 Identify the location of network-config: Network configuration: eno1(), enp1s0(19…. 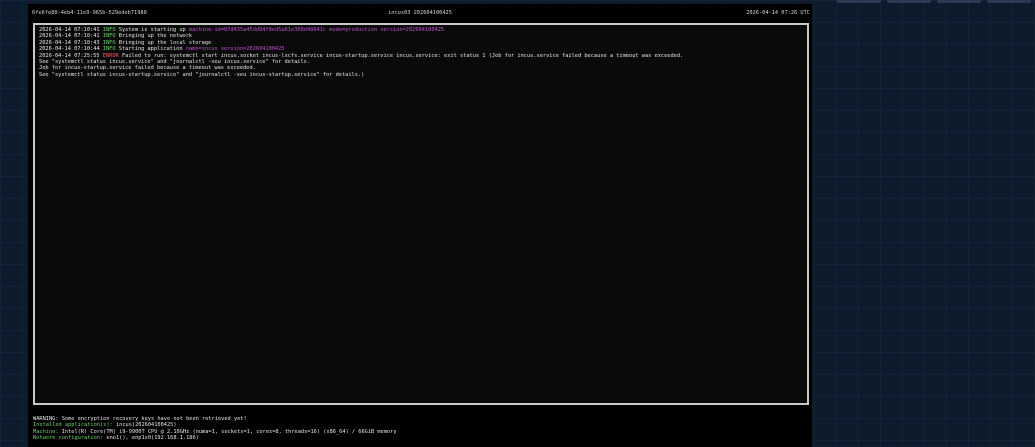
(116, 437).